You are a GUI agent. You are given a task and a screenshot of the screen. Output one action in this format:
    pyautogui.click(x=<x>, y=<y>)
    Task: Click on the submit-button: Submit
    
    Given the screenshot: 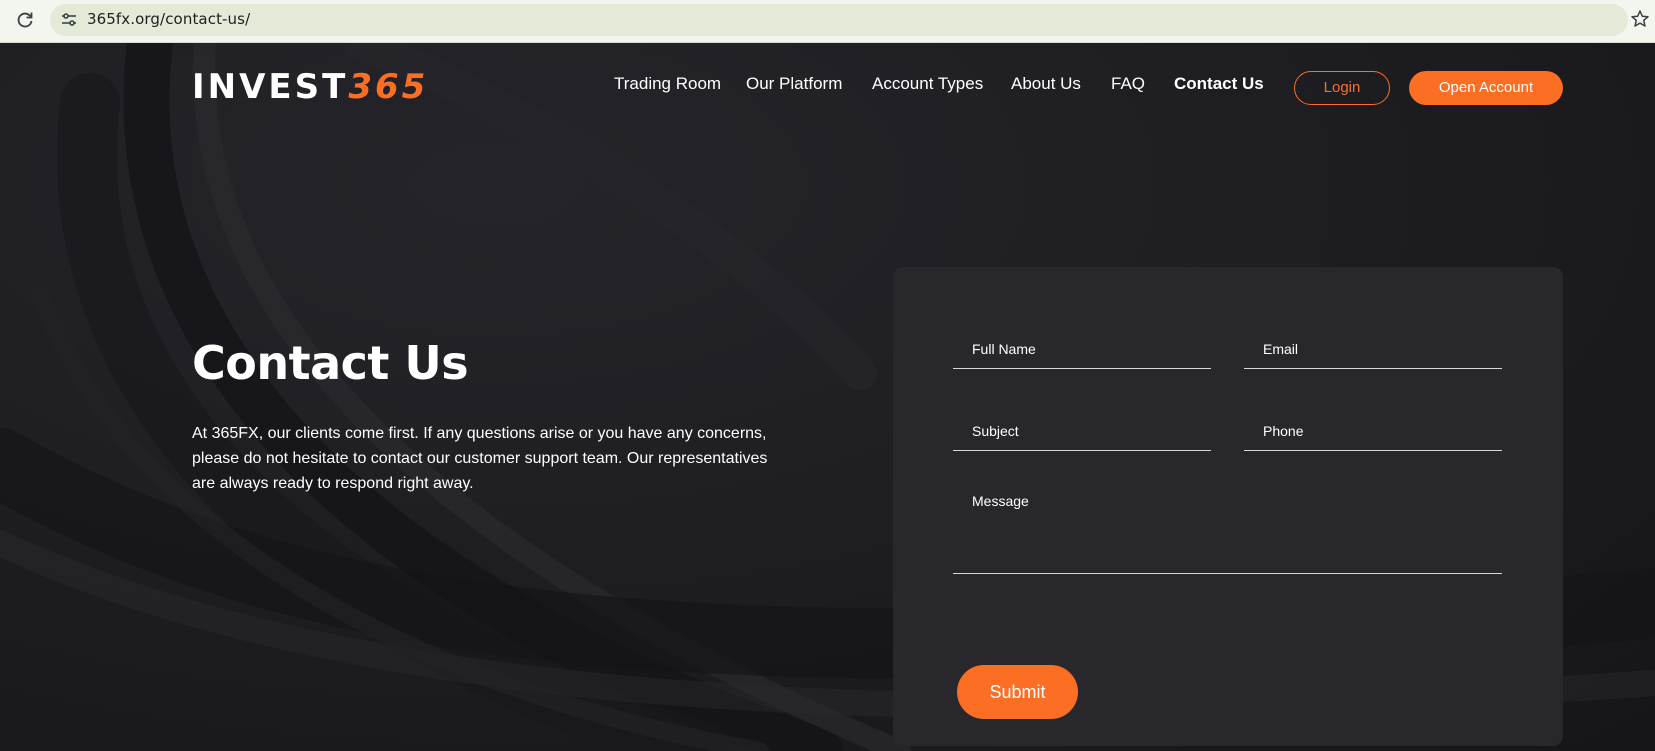 What is the action you would take?
    pyautogui.click(x=1017, y=692)
    